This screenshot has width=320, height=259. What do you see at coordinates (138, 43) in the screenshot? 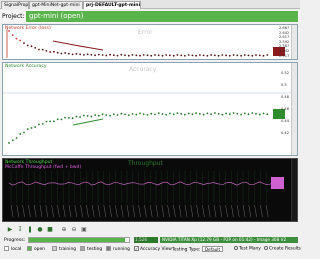
I see `error-series` at bounding box center [138, 43].